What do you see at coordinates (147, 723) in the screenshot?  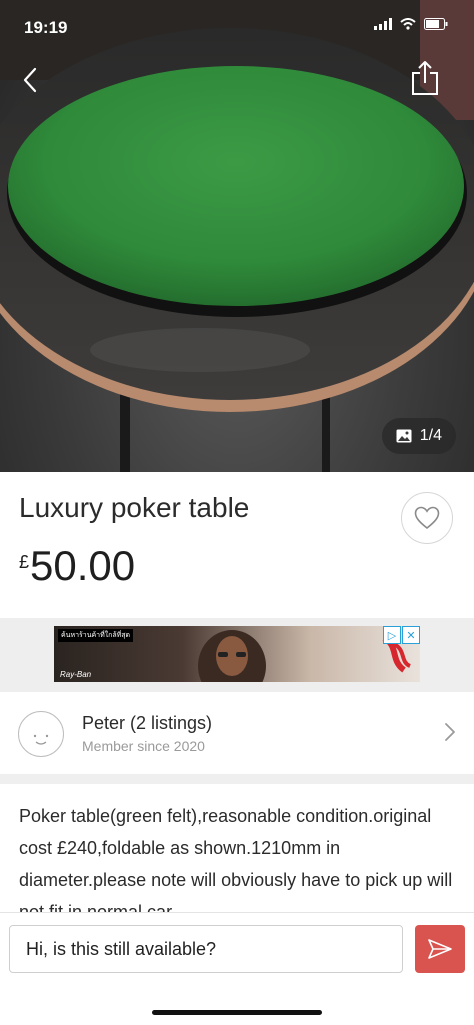 I see `seller-name: Peter (2 listings)` at bounding box center [147, 723].